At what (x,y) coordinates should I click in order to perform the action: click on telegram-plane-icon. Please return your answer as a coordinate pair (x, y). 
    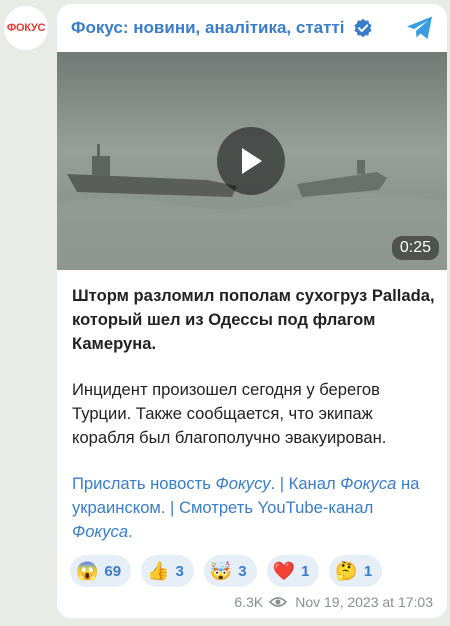
    Looking at the image, I should click on (420, 30).